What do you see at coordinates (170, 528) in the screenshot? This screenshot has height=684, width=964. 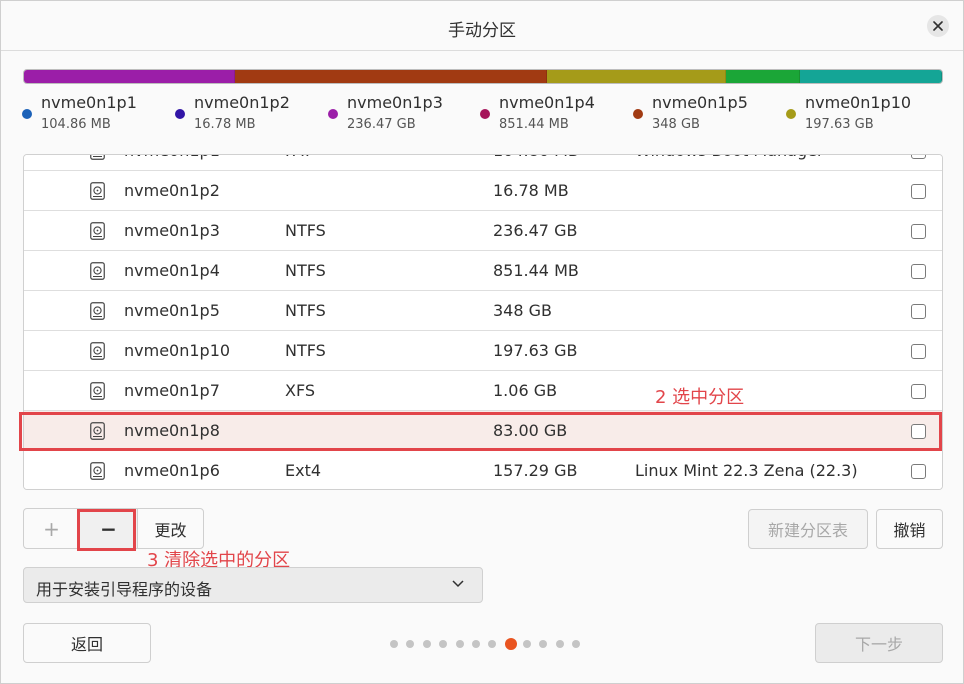 I see `change-partition-button: 更改` at bounding box center [170, 528].